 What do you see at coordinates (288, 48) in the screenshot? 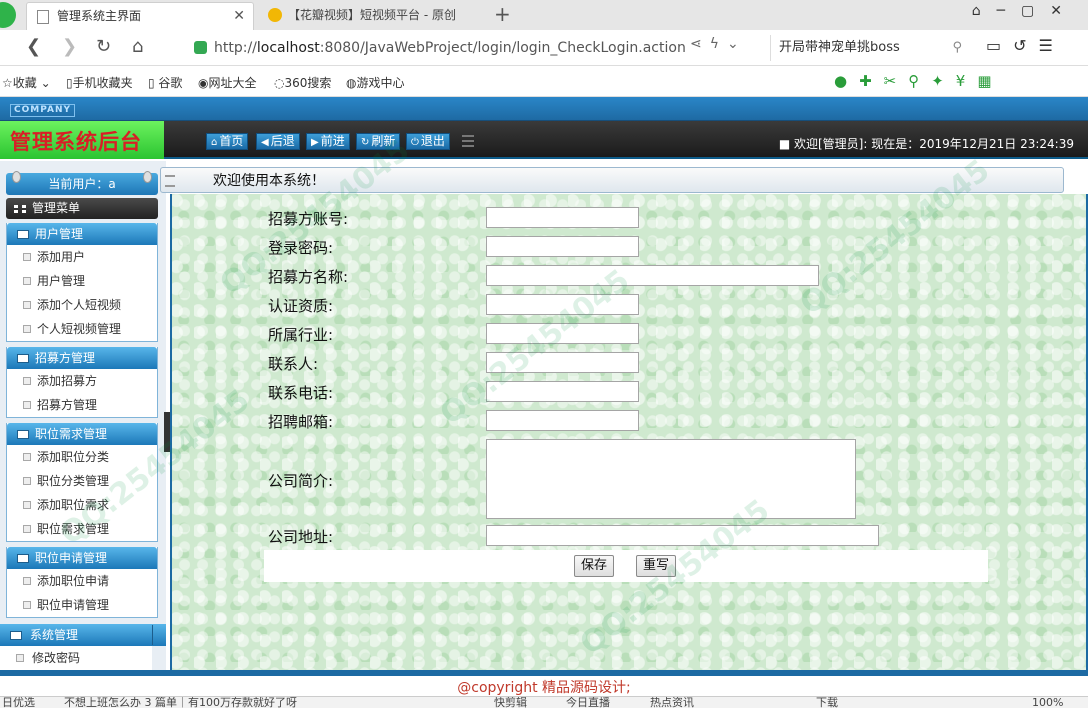
I see `url-host: localhost` at bounding box center [288, 48].